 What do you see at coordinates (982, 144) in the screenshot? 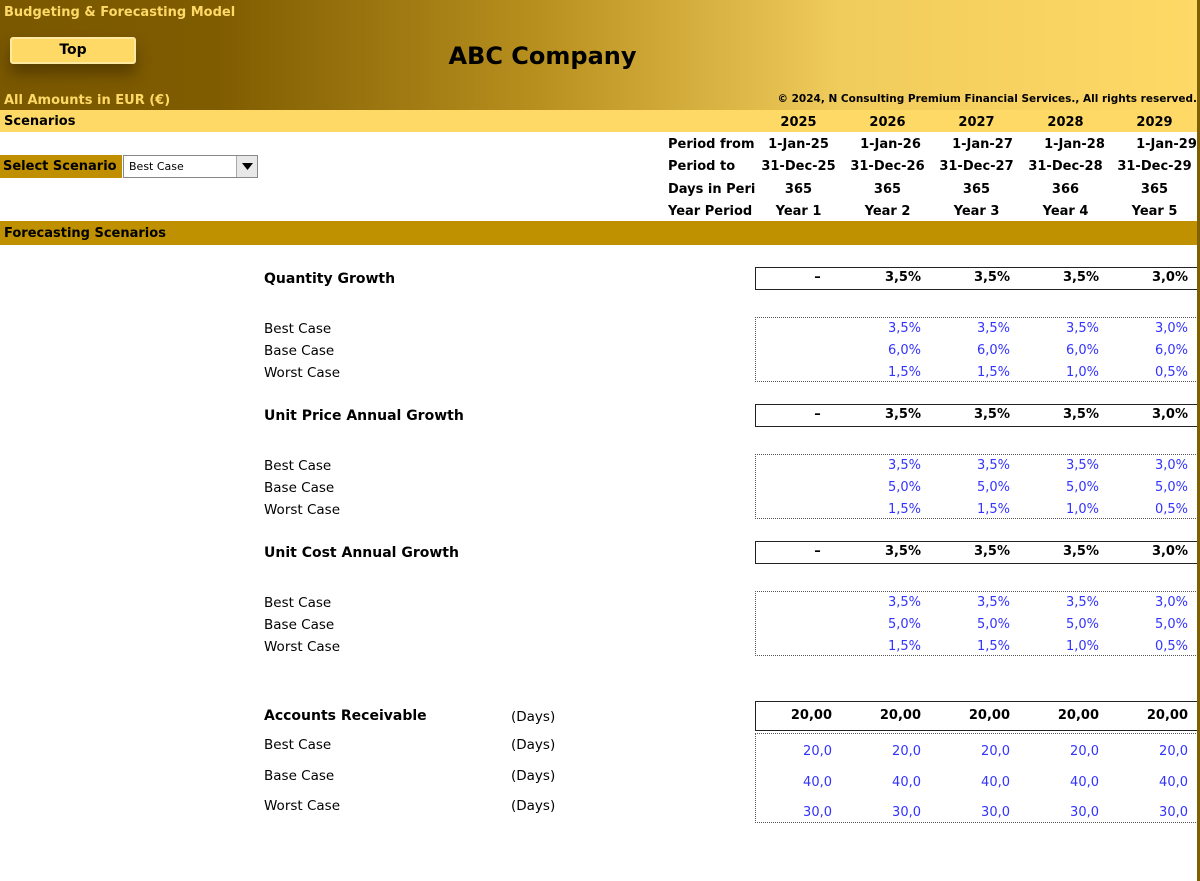
I see `period-value: 1-Jan-27` at bounding box center [982, 144].